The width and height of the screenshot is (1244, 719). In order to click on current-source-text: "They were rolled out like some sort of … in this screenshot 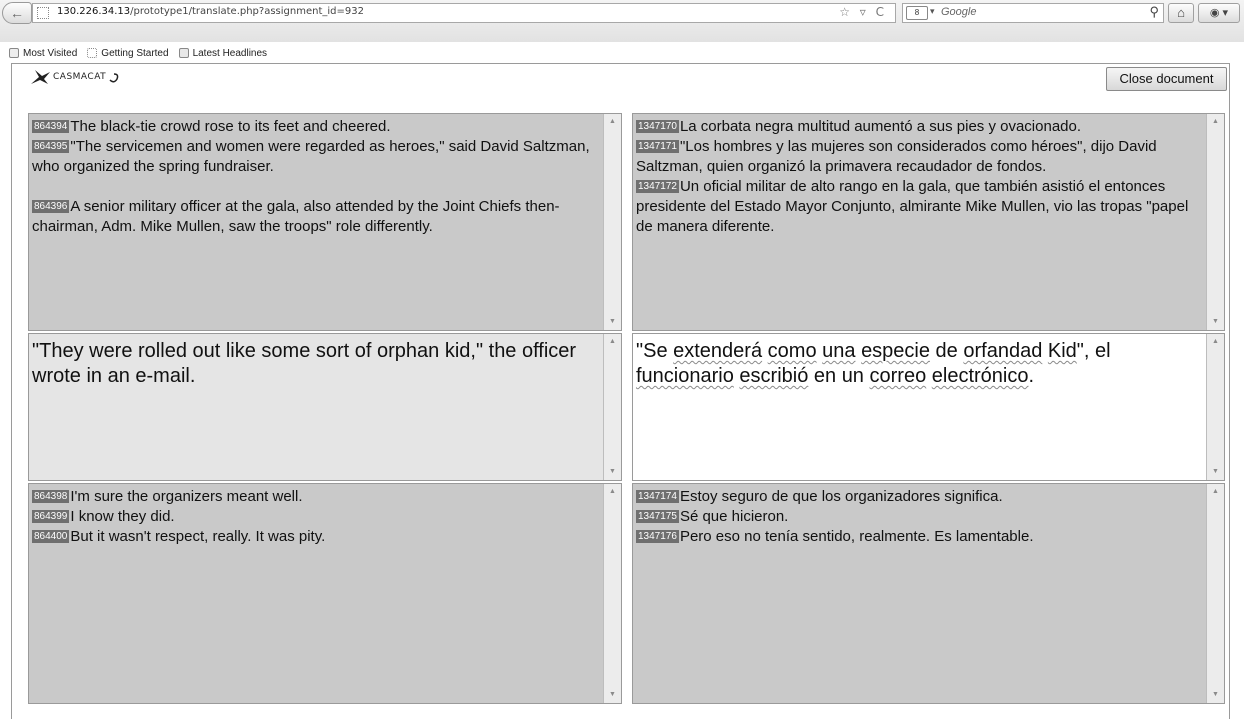, I will do `click(304, 363)`.